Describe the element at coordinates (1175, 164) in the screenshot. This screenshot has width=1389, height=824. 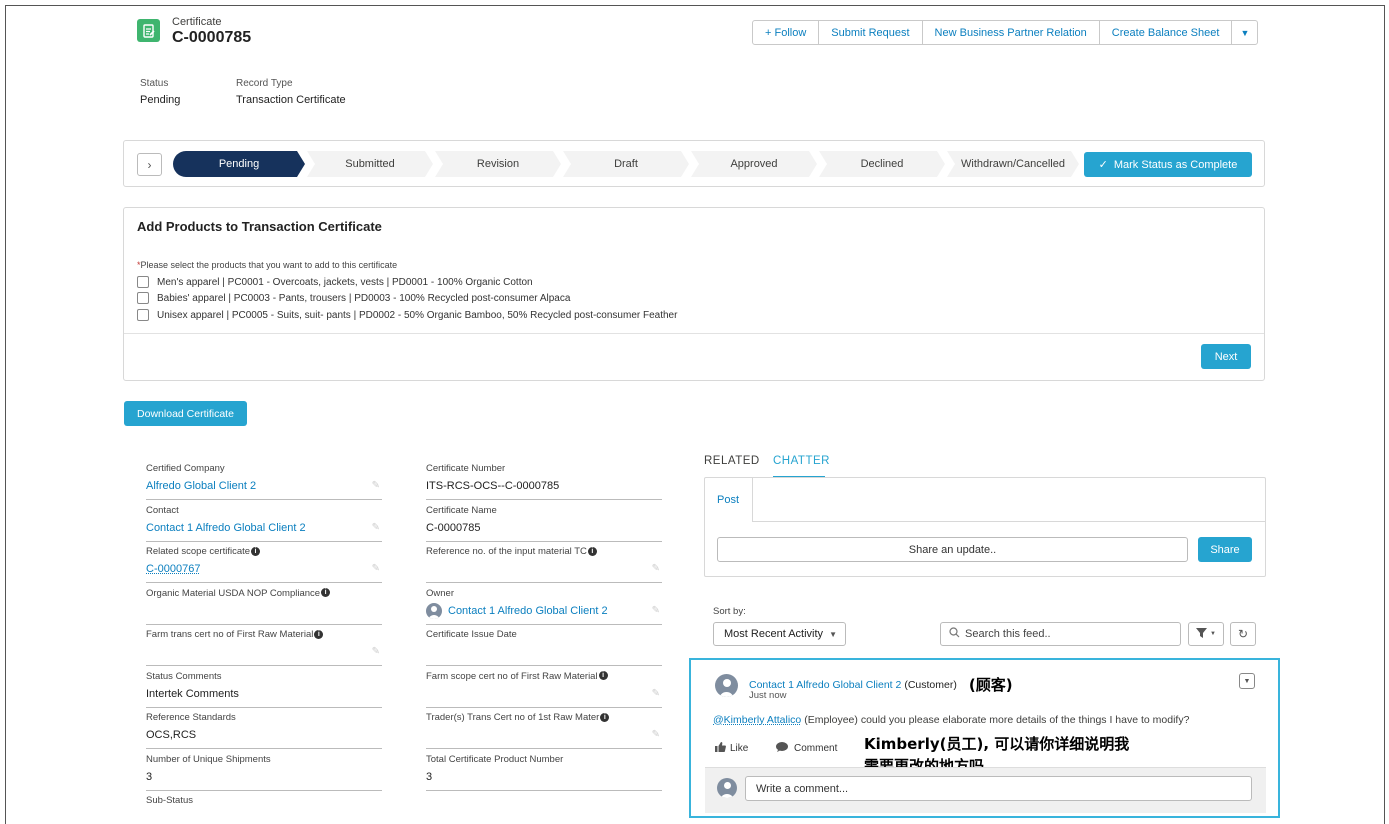
I see `mark-status-complete-label: Mark Status as Complete` at that location.